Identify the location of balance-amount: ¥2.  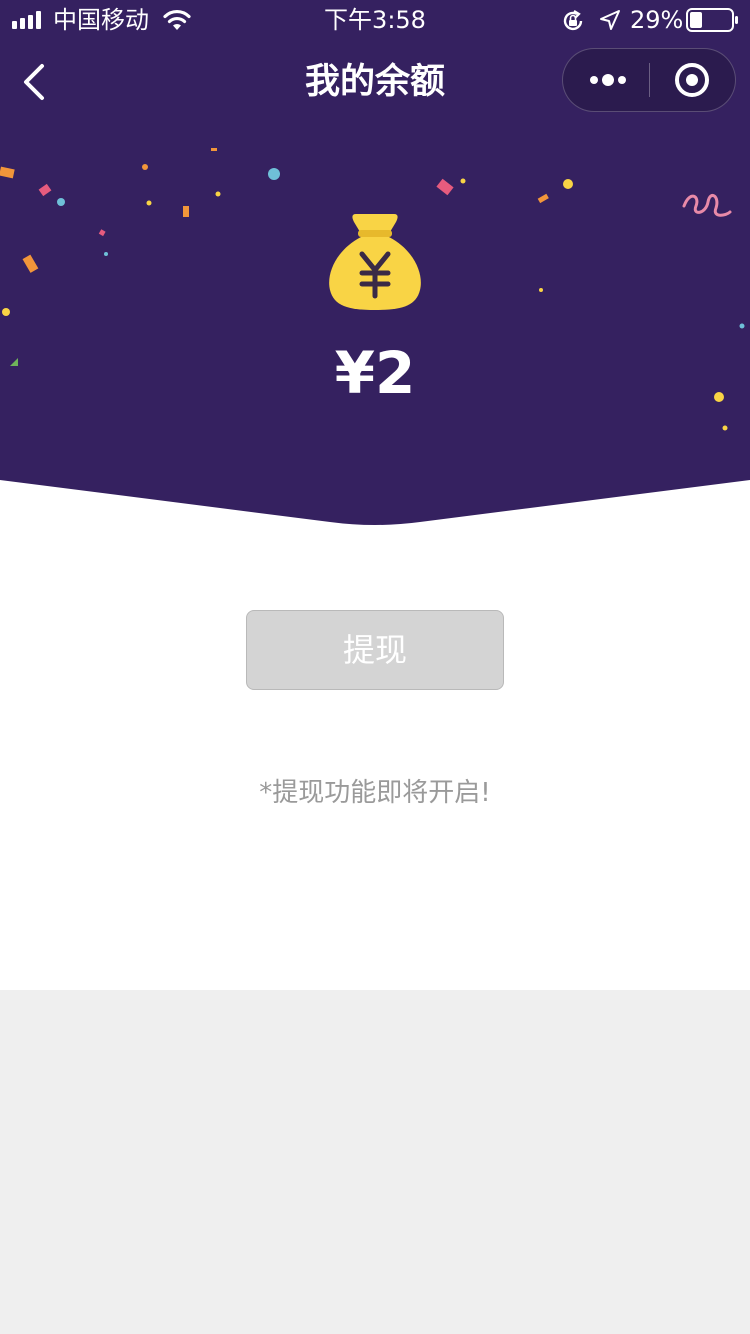
(375, 373).